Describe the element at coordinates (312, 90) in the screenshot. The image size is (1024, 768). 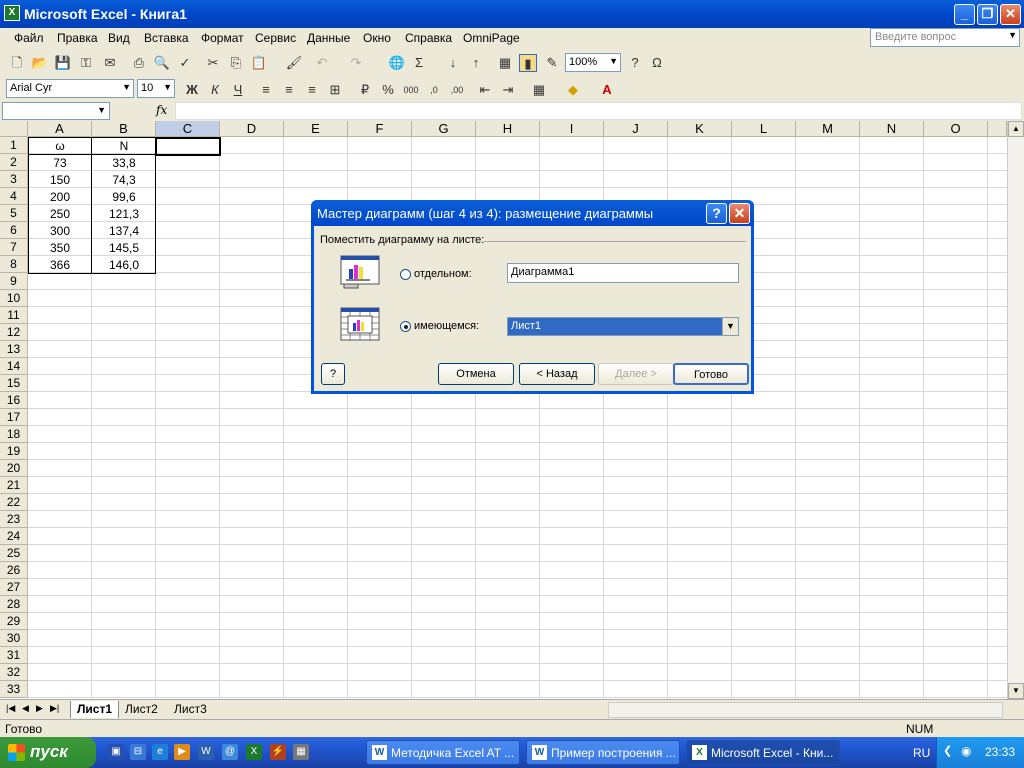
I see `align-right-icon: ≡` at that location.